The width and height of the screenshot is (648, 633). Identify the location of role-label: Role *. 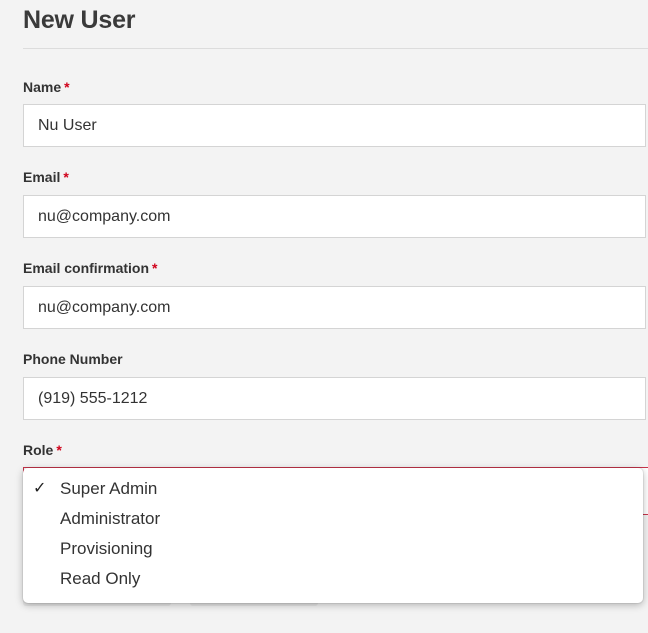
(42, 450).